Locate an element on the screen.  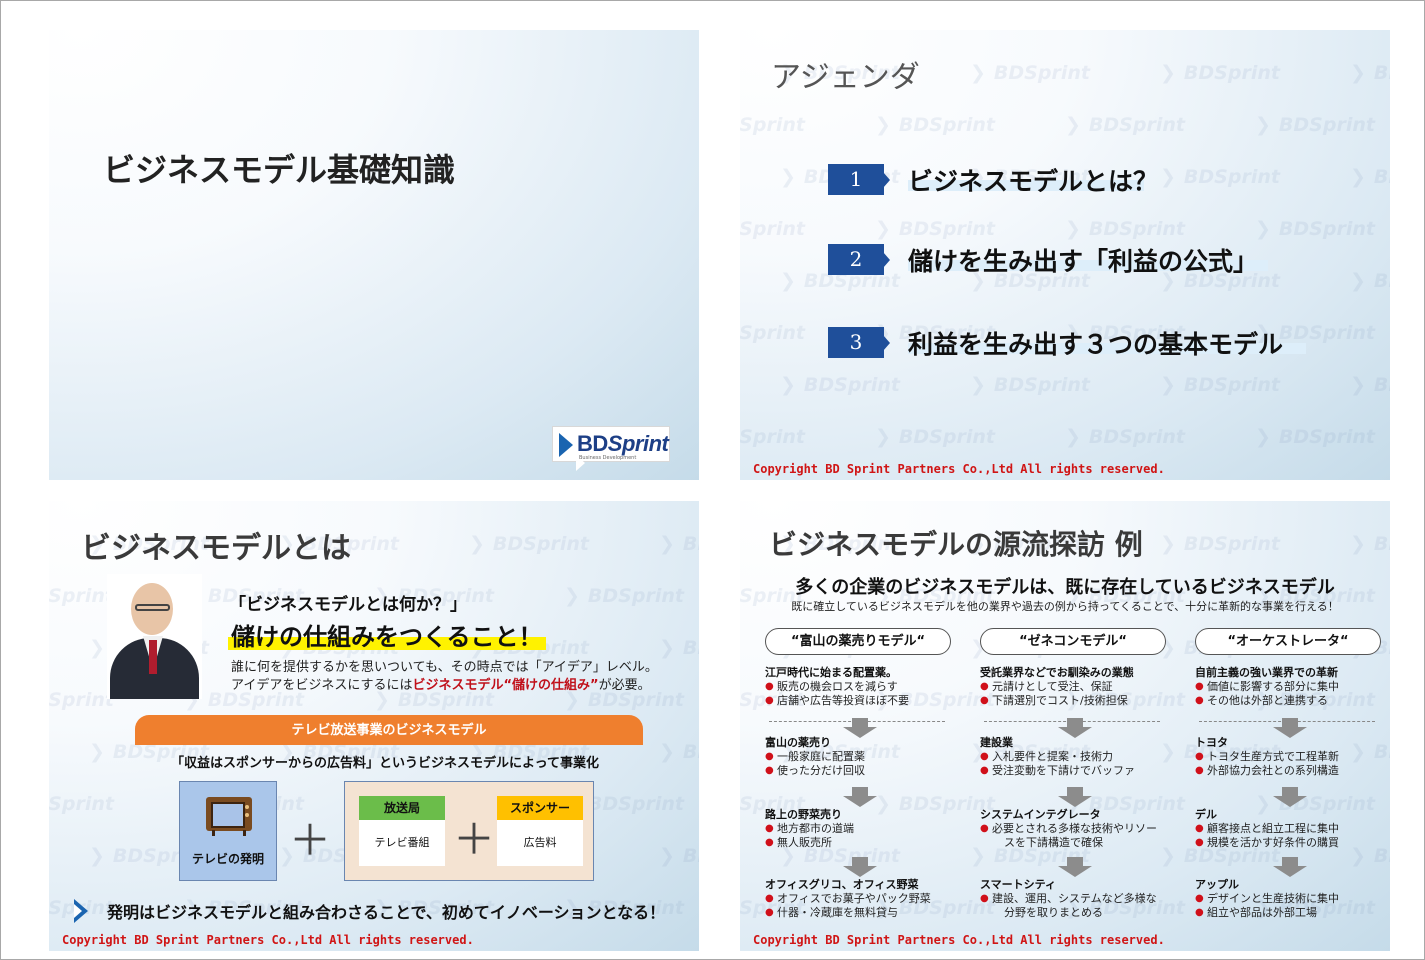
example-block: 路上の野菜売り地方都市の道端無人販売所 is located at coordinates (865, 829).